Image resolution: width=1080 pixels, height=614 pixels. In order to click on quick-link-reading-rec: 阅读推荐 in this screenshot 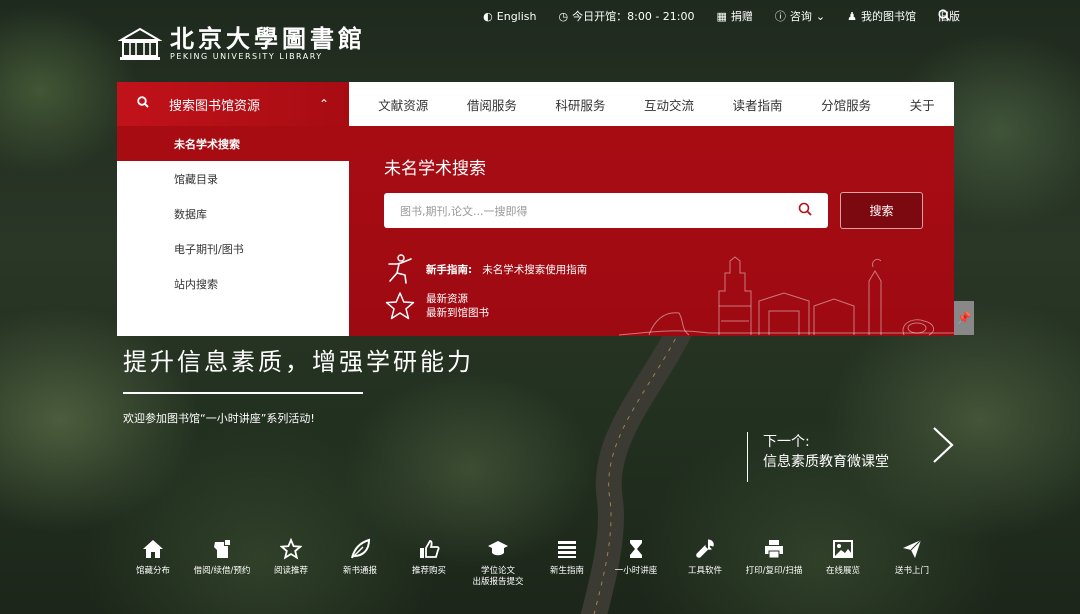, I will do `click(291, 557)`.